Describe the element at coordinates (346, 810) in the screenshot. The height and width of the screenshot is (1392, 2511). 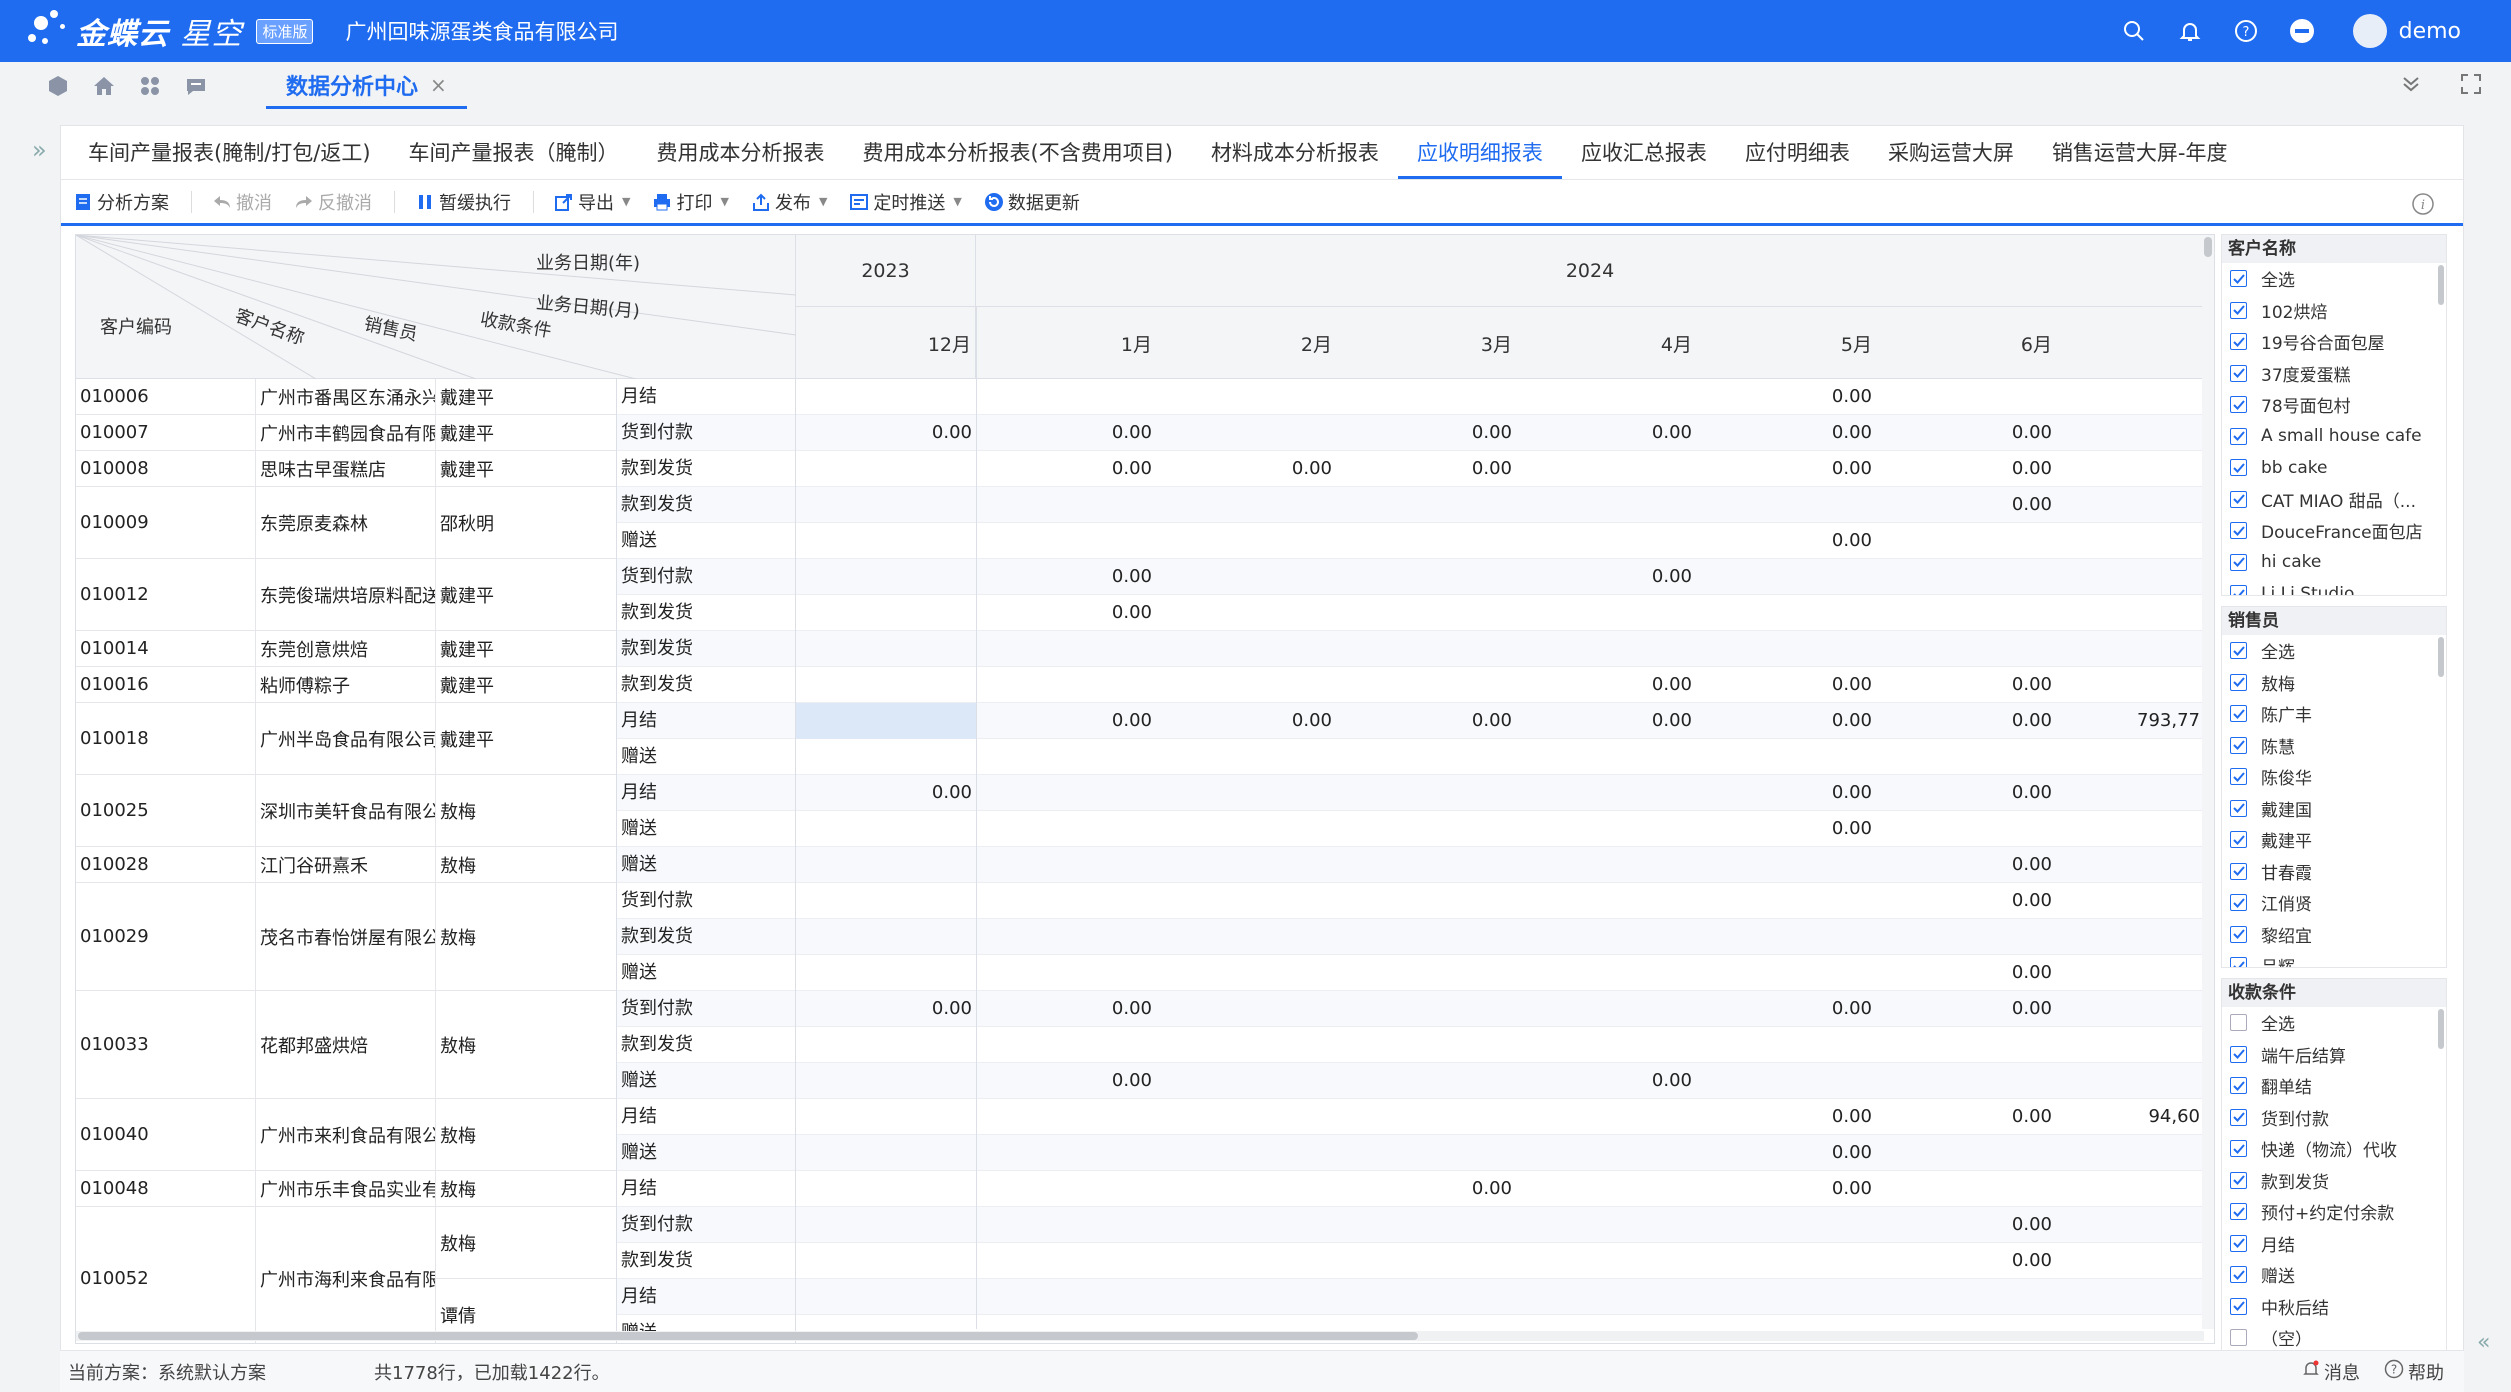
I see `customer-name-cell: 深圳市美轩食品有限公` at that location.